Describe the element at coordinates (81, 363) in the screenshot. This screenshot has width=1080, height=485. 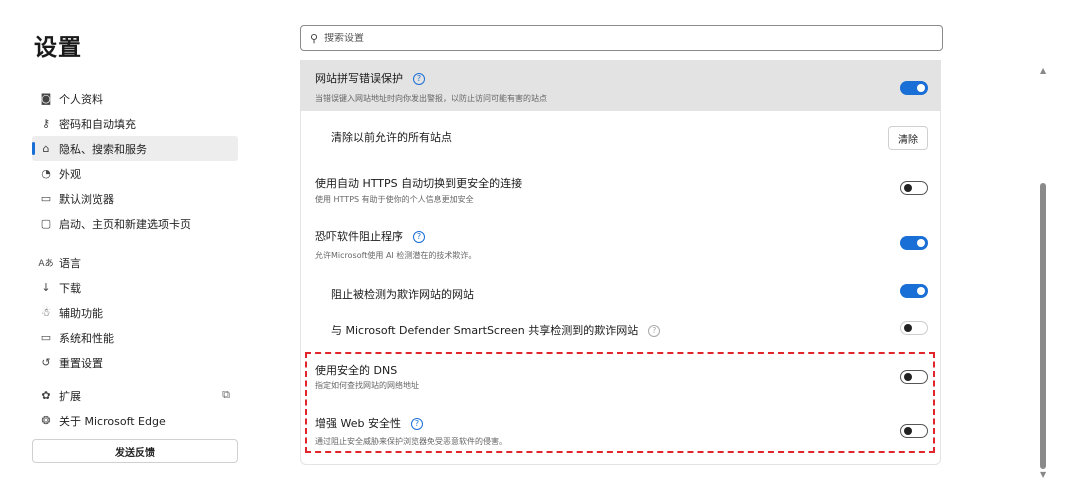
I see `sidebar-item-label: 重置设置` at that location.